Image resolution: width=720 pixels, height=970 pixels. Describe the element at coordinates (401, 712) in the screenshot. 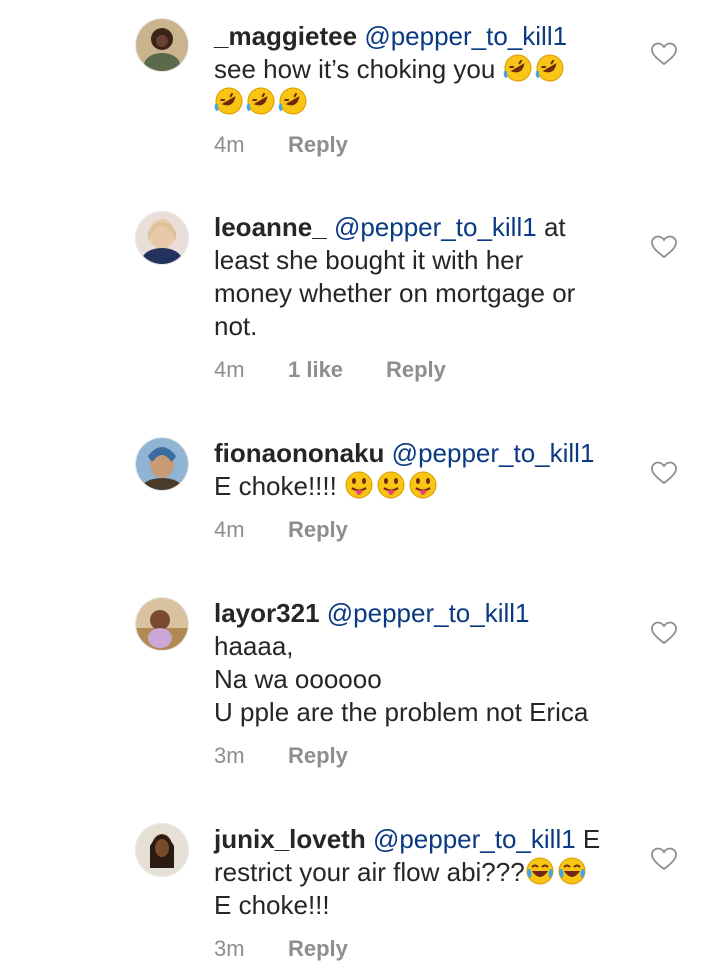

I see `comment-text: U pple are the problem not Erica` at that location.